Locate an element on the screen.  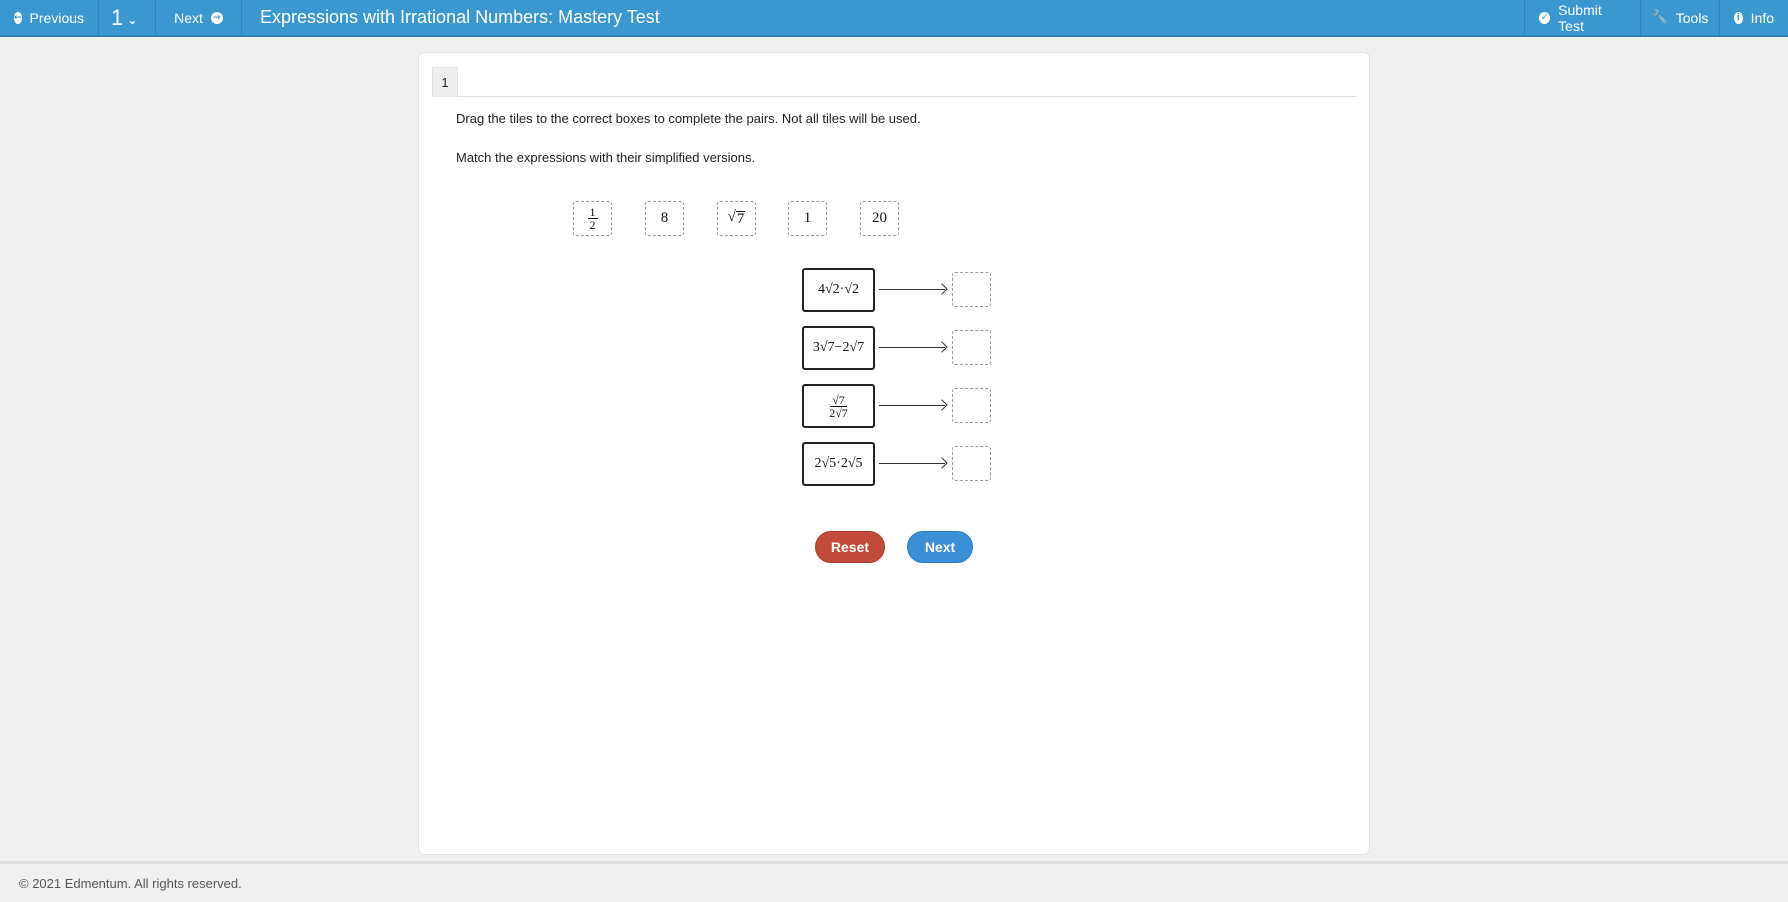
question-tab-strip: 1 is located at coordinates (894, 82).